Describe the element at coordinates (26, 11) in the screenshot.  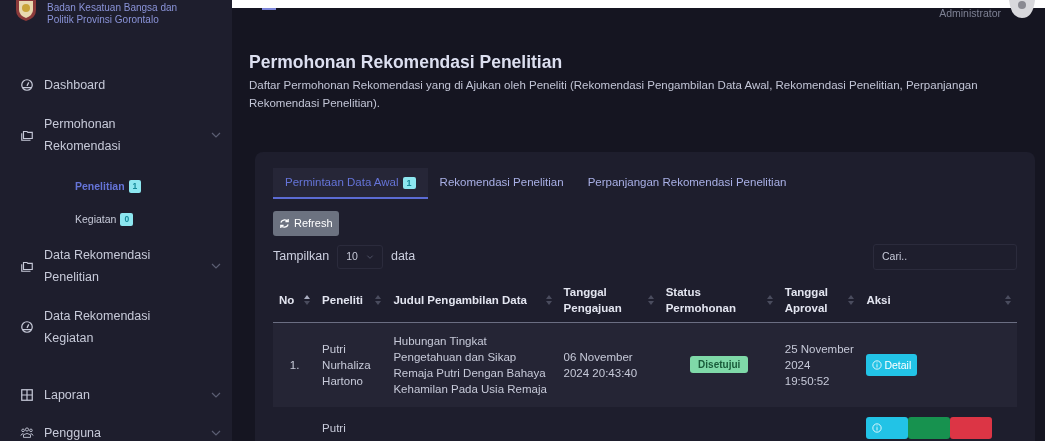
I see `emblem-icon` at that location.